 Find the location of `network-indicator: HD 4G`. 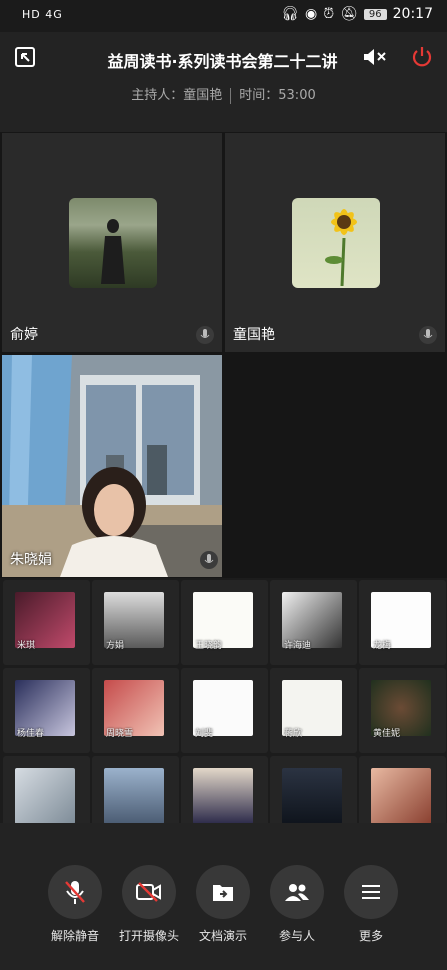

network-indicator: HD 4G is located at coordinates (42, 14).